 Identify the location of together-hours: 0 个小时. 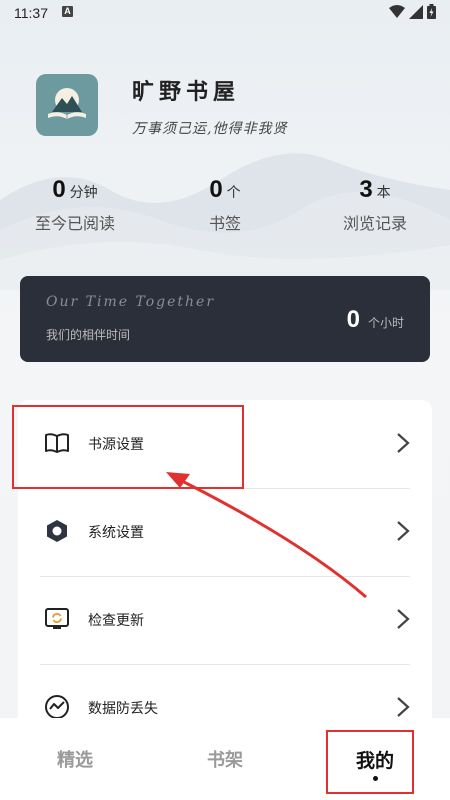
(375, 320).